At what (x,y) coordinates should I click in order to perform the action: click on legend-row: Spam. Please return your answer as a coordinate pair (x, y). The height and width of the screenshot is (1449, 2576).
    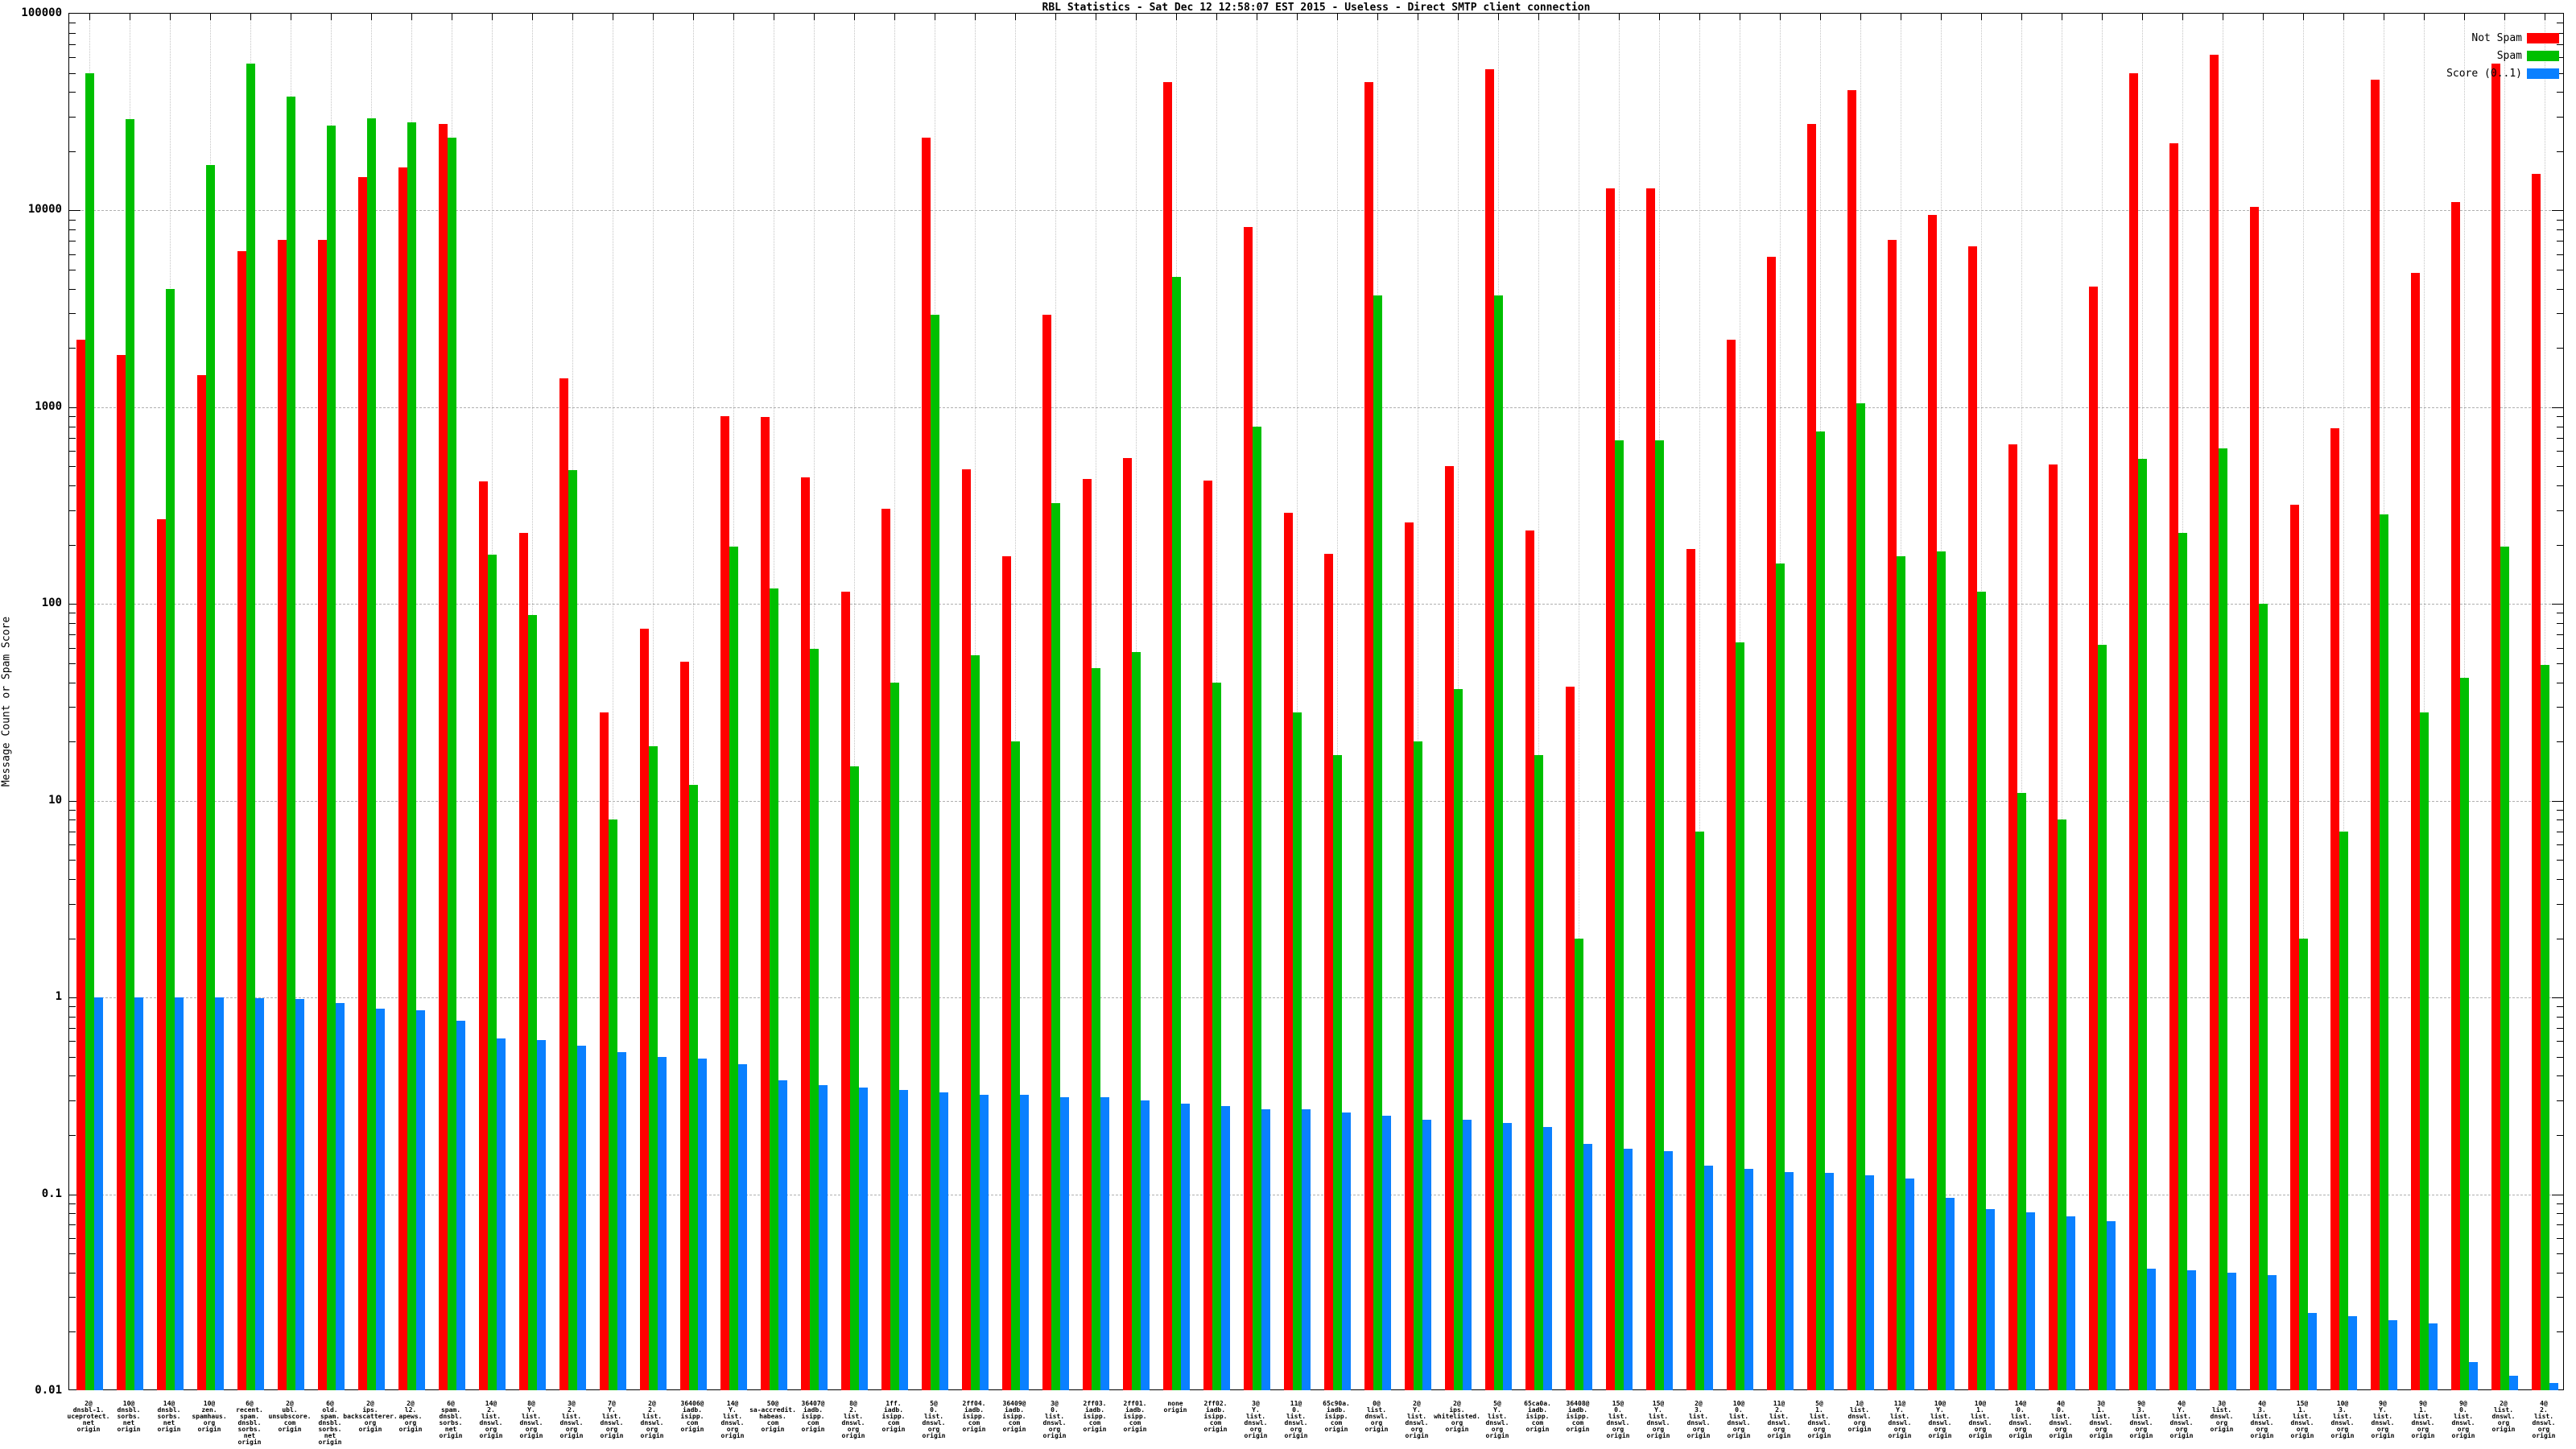
    Looking at the image, I should click on (2465, 56).